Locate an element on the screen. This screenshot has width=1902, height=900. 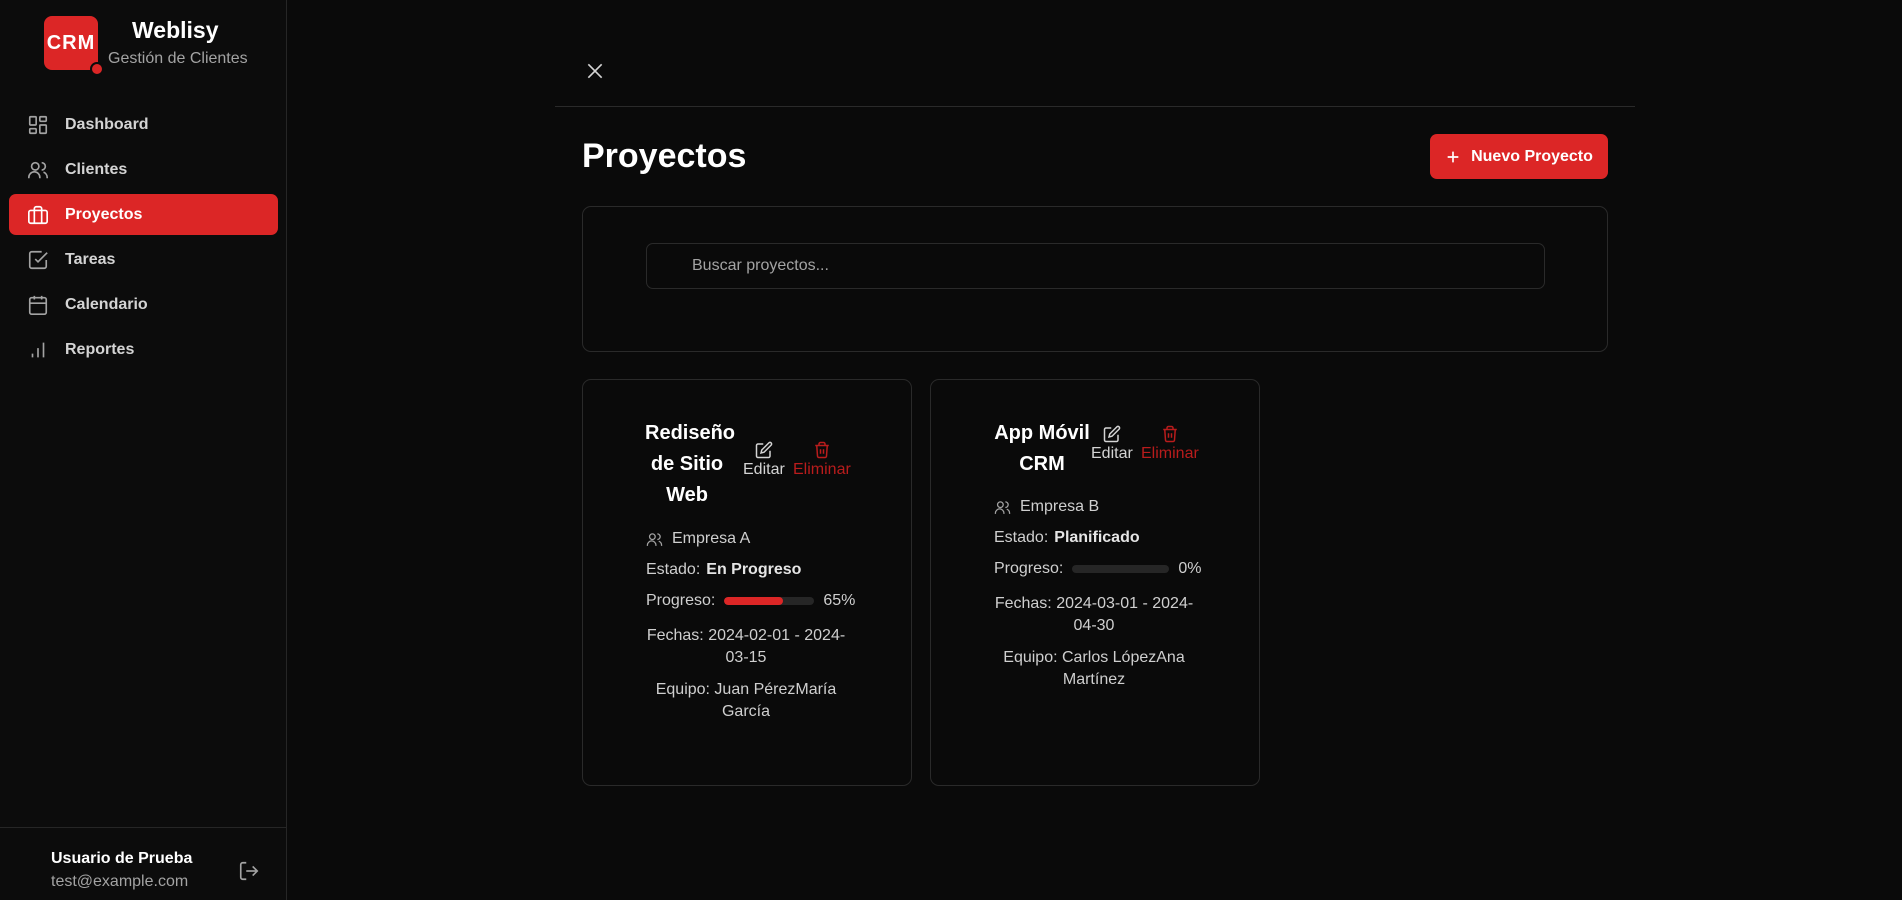
new-project-button: Nuevo Proyecto is located at coordinates (1519, 156).